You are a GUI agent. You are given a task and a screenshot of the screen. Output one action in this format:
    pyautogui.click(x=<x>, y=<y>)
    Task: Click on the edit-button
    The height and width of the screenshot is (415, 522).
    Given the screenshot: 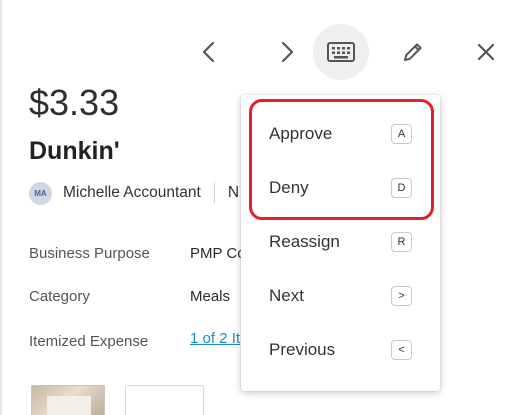 What is the action you would take?
    pyautogui.click(x=413, y=52)
    